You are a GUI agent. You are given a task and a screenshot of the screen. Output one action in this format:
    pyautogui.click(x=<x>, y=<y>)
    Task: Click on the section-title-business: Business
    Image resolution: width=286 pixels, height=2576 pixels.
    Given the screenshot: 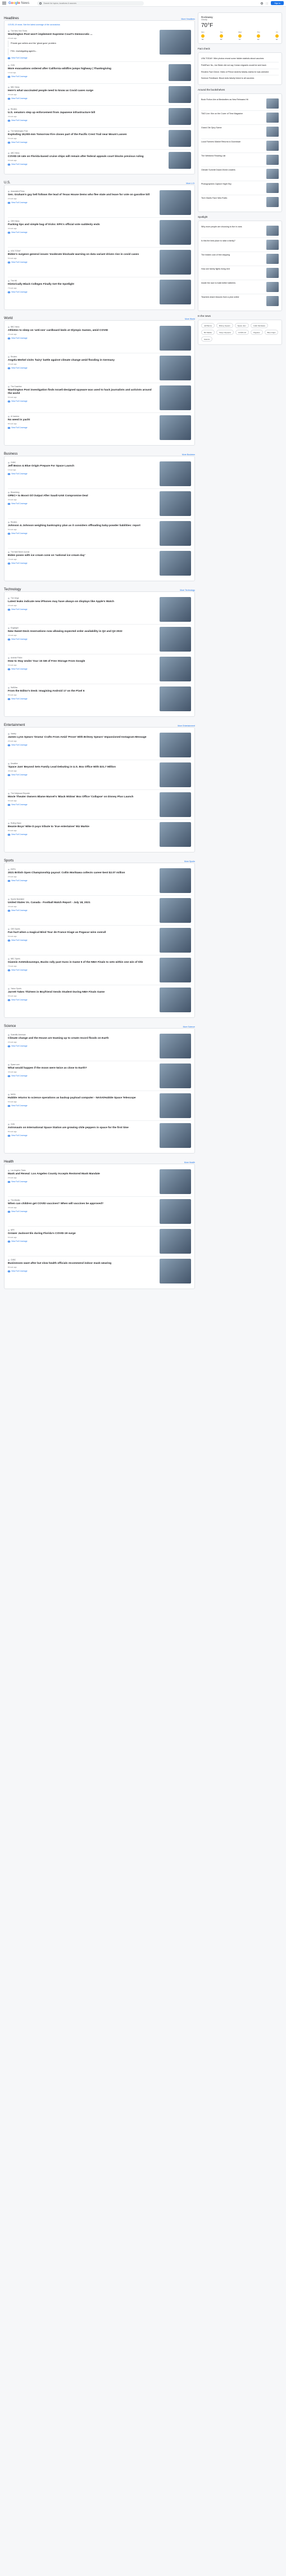 What is the action you would take?
    pyautogui.click(x=10, y=454)
    